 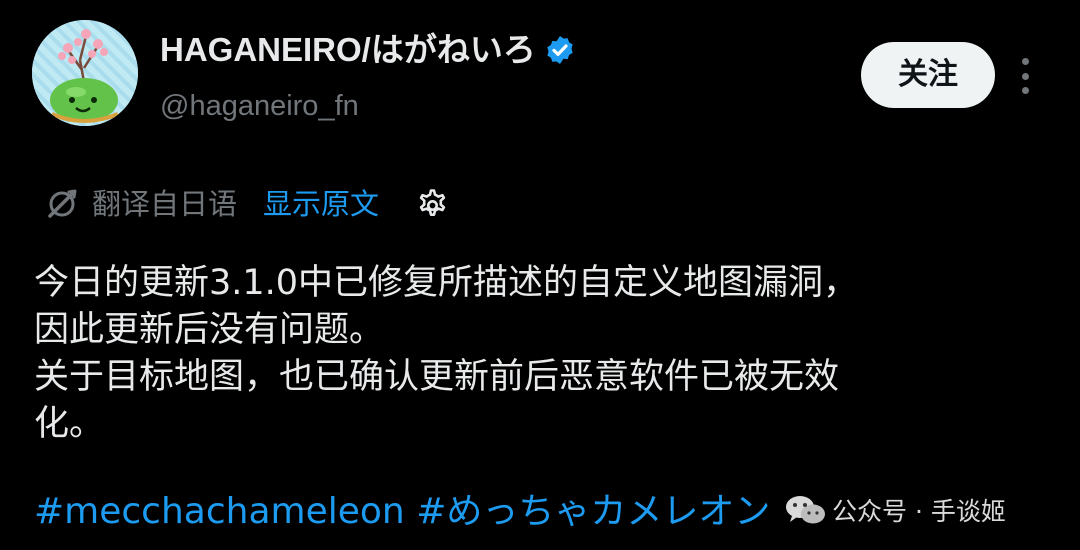 What do you see at coordinates (165, 204) in the screenshot?
I see `translated-from-label: 翻译自日语` at bounding box center [165, 204].